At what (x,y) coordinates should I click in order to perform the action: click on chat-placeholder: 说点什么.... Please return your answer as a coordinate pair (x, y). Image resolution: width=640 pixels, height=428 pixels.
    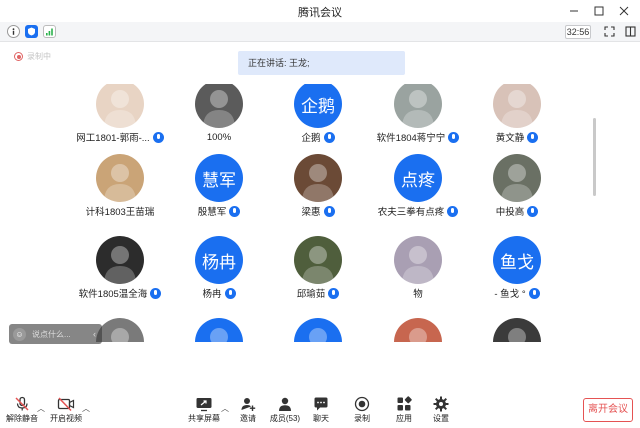
    Looking at the image, I should click on (51, 334).